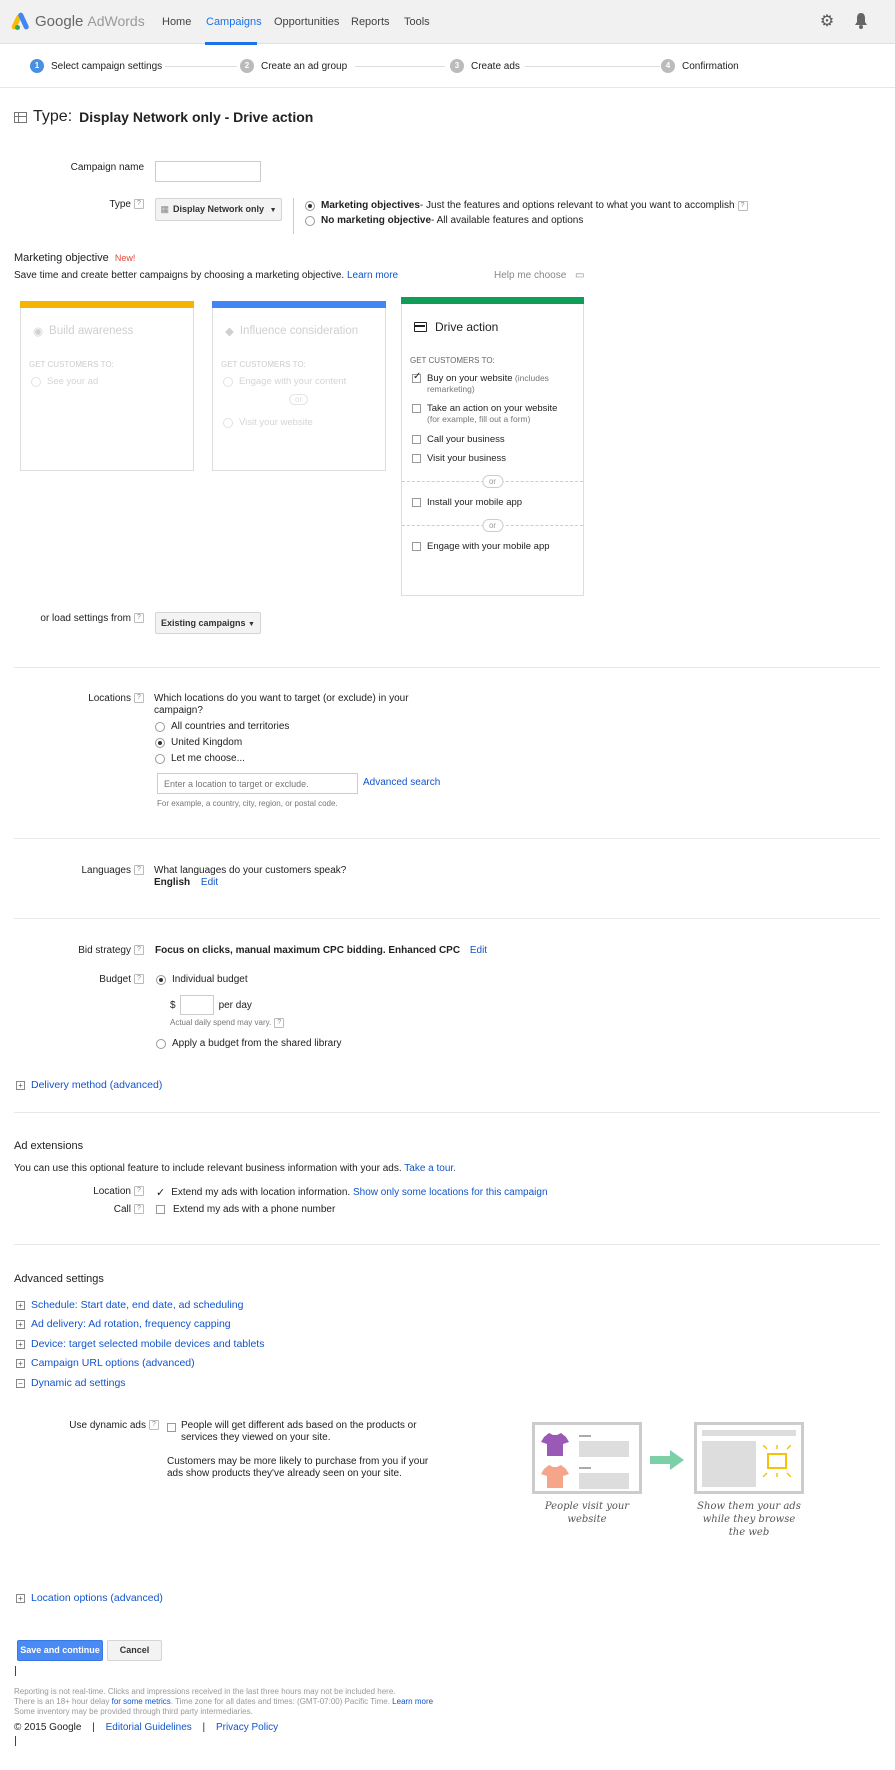 This screenshot has height=1770, width=895. I want to click on save-continue-button: Save and continue, so click(60, 1650).